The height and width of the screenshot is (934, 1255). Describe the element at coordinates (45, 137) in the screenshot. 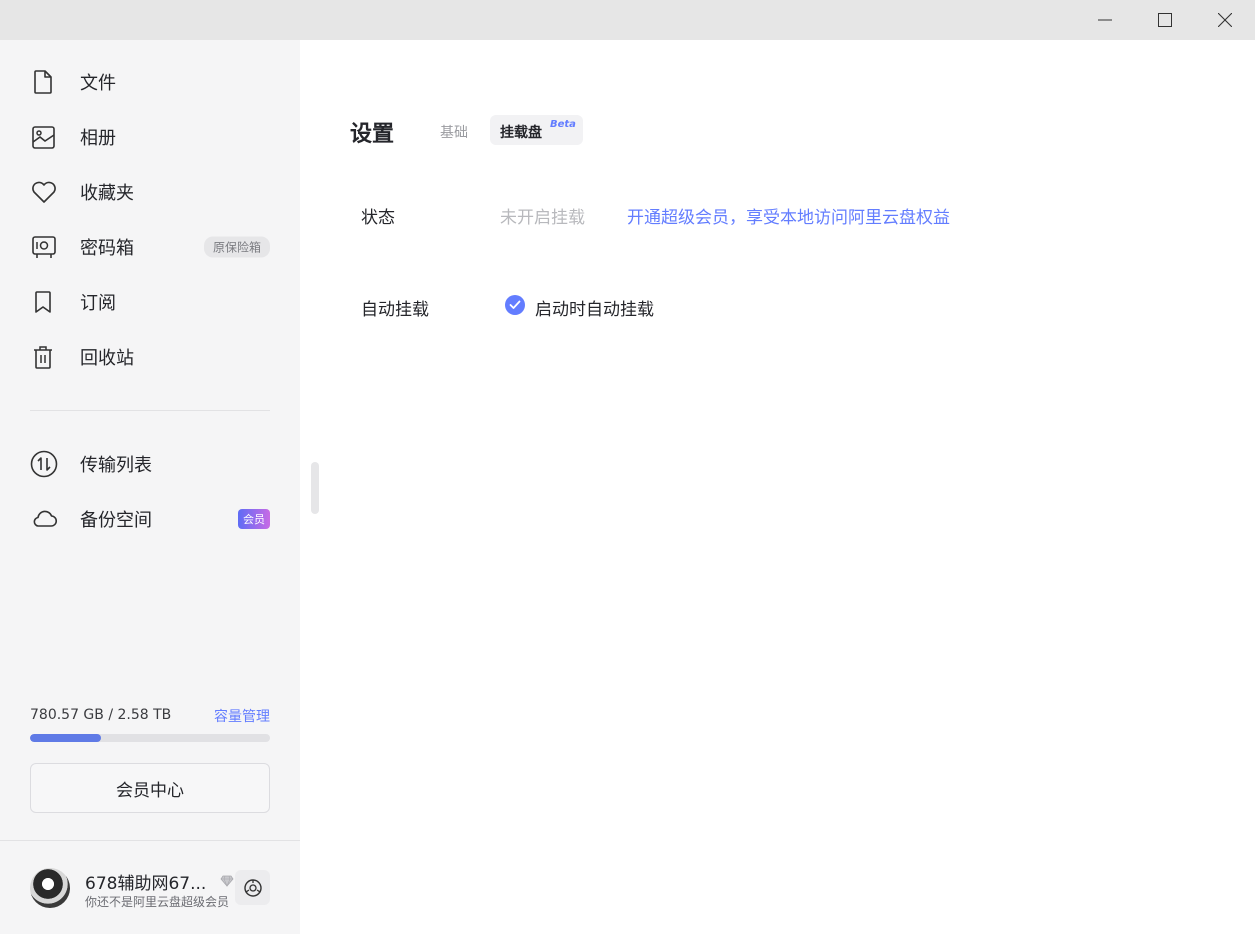

I see `photo-icon` at that location.